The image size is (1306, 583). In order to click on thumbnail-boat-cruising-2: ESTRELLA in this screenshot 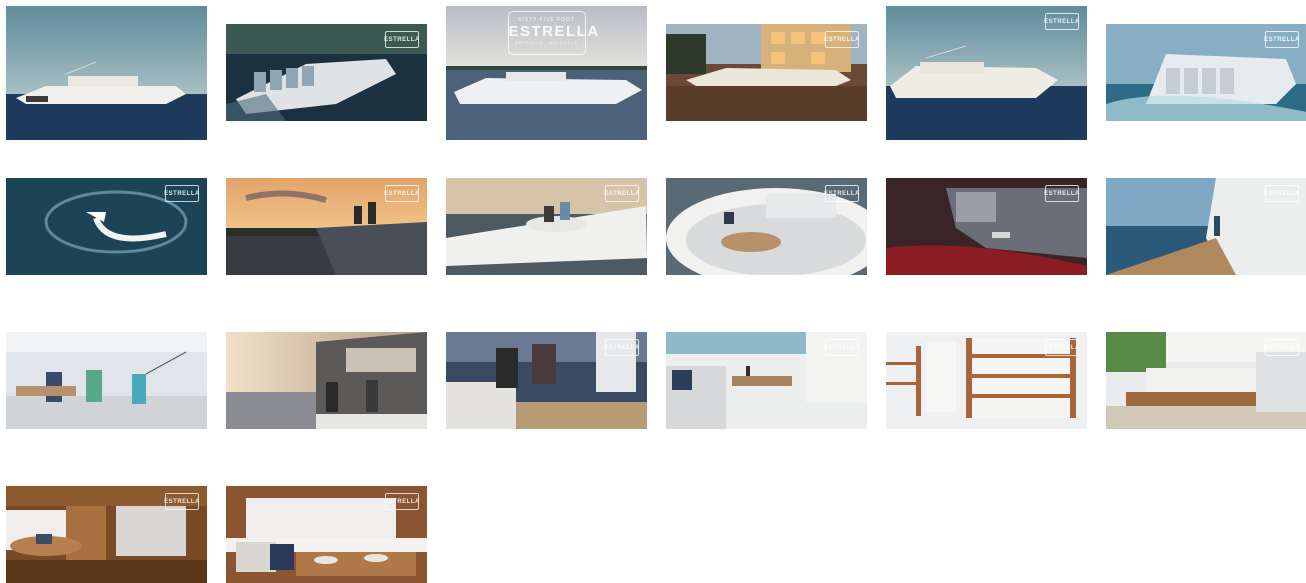, I will do `click(986, 73)`.